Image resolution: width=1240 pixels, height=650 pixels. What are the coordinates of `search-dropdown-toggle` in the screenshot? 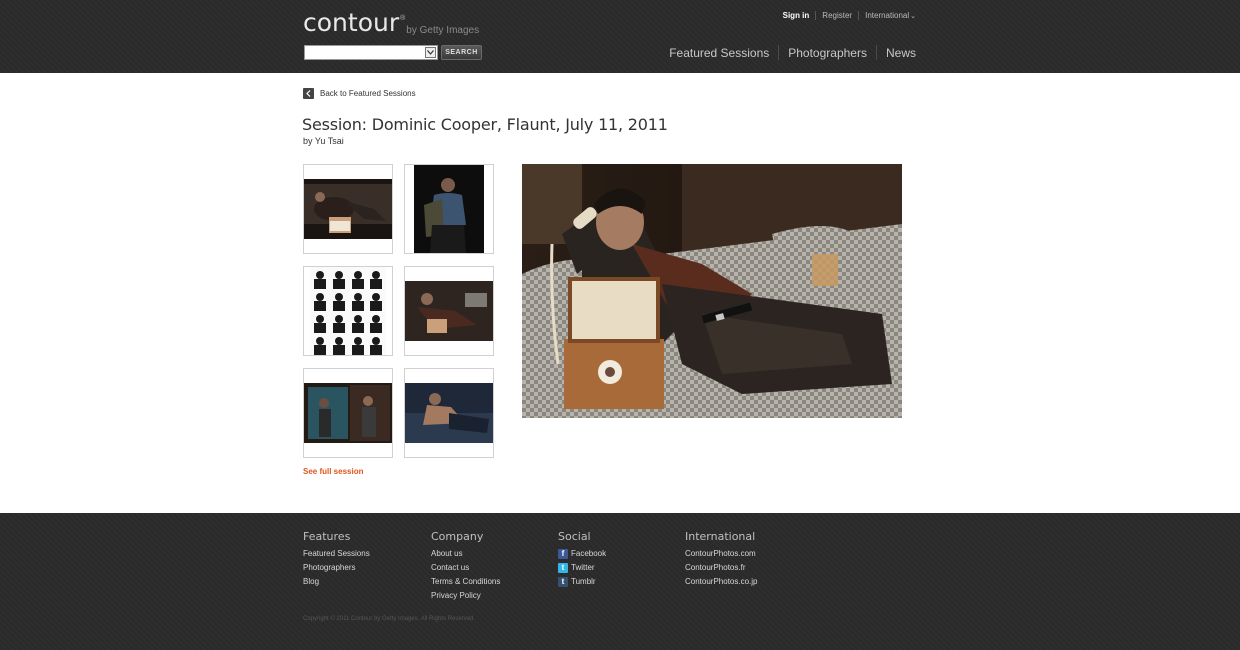 It's located at (430, 52).